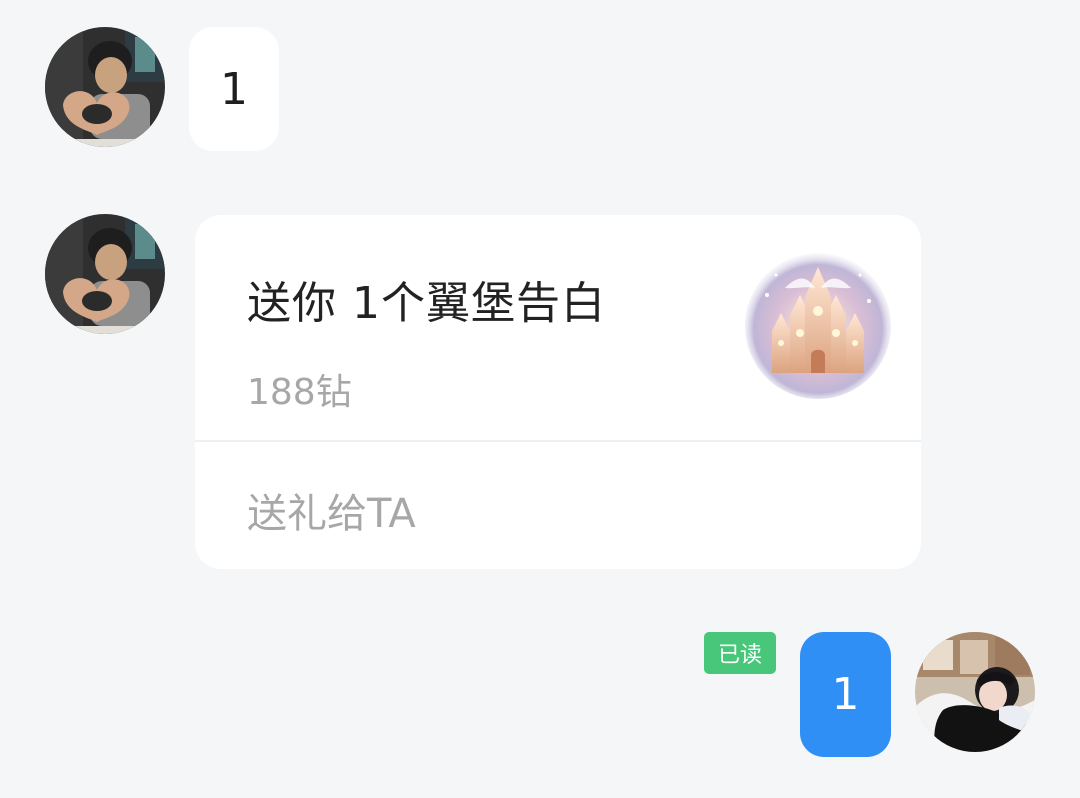 The width and height of the screenshot is (1080, 798). Describe the element at coordinates (818, 326) in the screenshot. I see `castle-gift-icon` at that location.